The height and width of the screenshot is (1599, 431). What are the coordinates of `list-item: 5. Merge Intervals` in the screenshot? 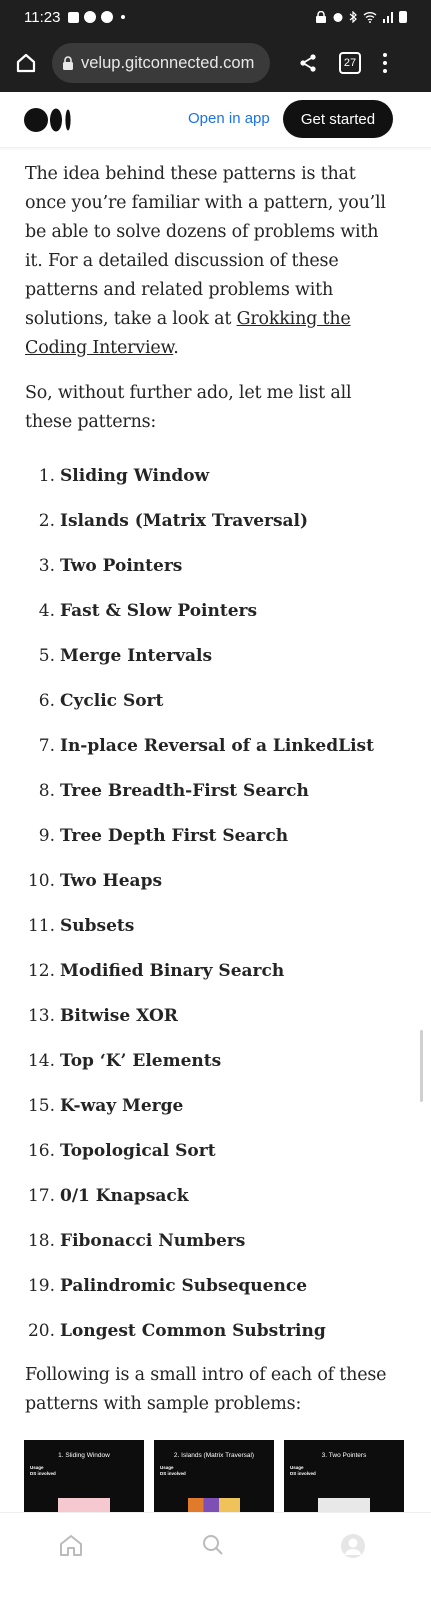 It's located at (125, 655).